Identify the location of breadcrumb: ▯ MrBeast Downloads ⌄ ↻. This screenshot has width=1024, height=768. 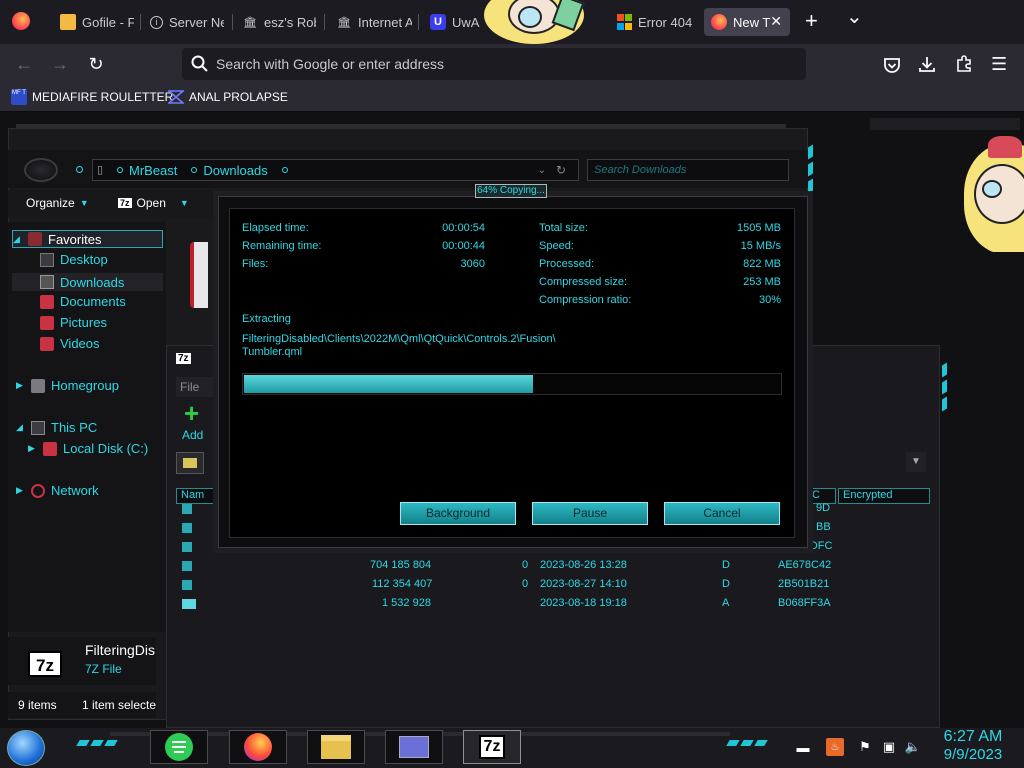
(335, 170).